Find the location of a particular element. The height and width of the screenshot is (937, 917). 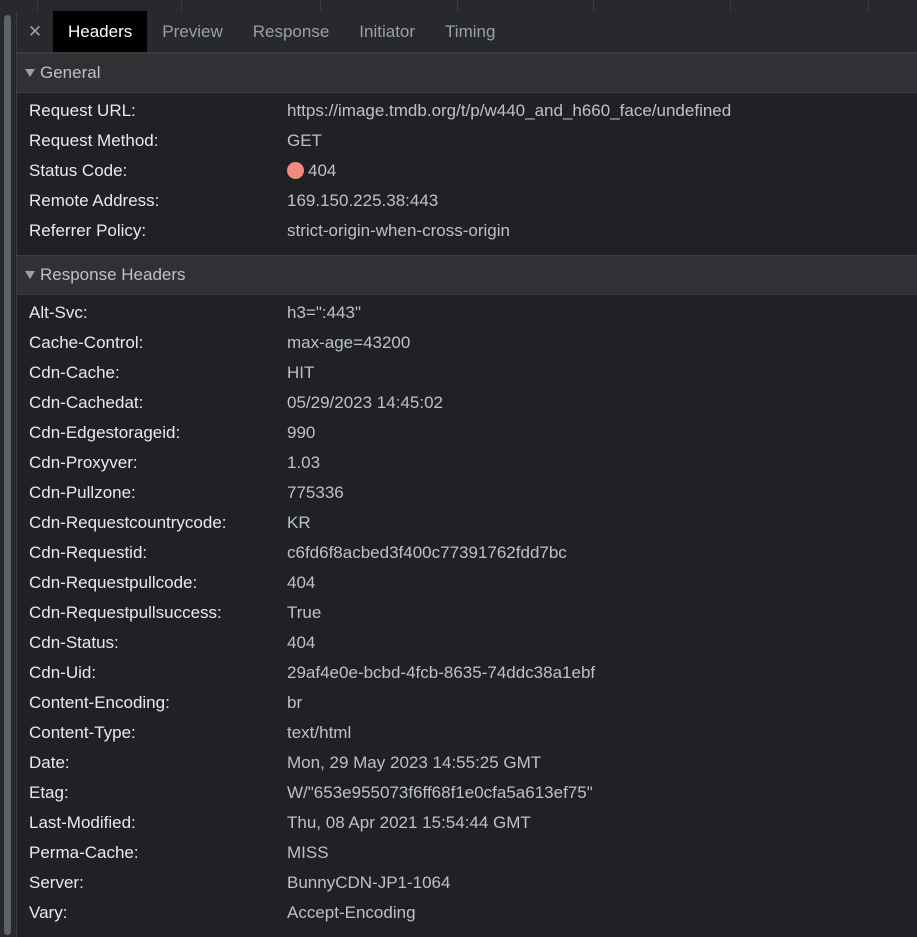

header-key: Last-Modified: is located at coordinates (82, 822).